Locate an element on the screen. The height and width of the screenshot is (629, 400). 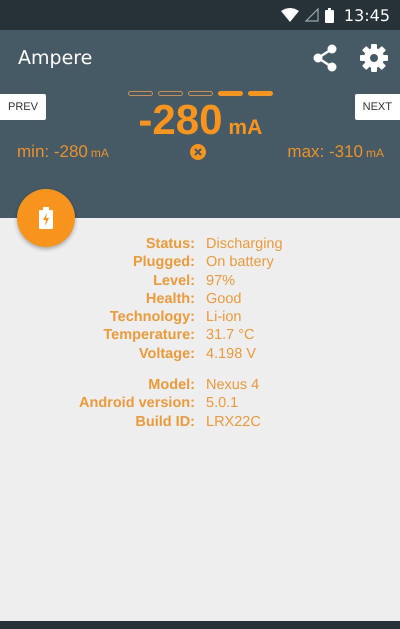
max-reading: max: -310 is located at coordinates (325, 151).